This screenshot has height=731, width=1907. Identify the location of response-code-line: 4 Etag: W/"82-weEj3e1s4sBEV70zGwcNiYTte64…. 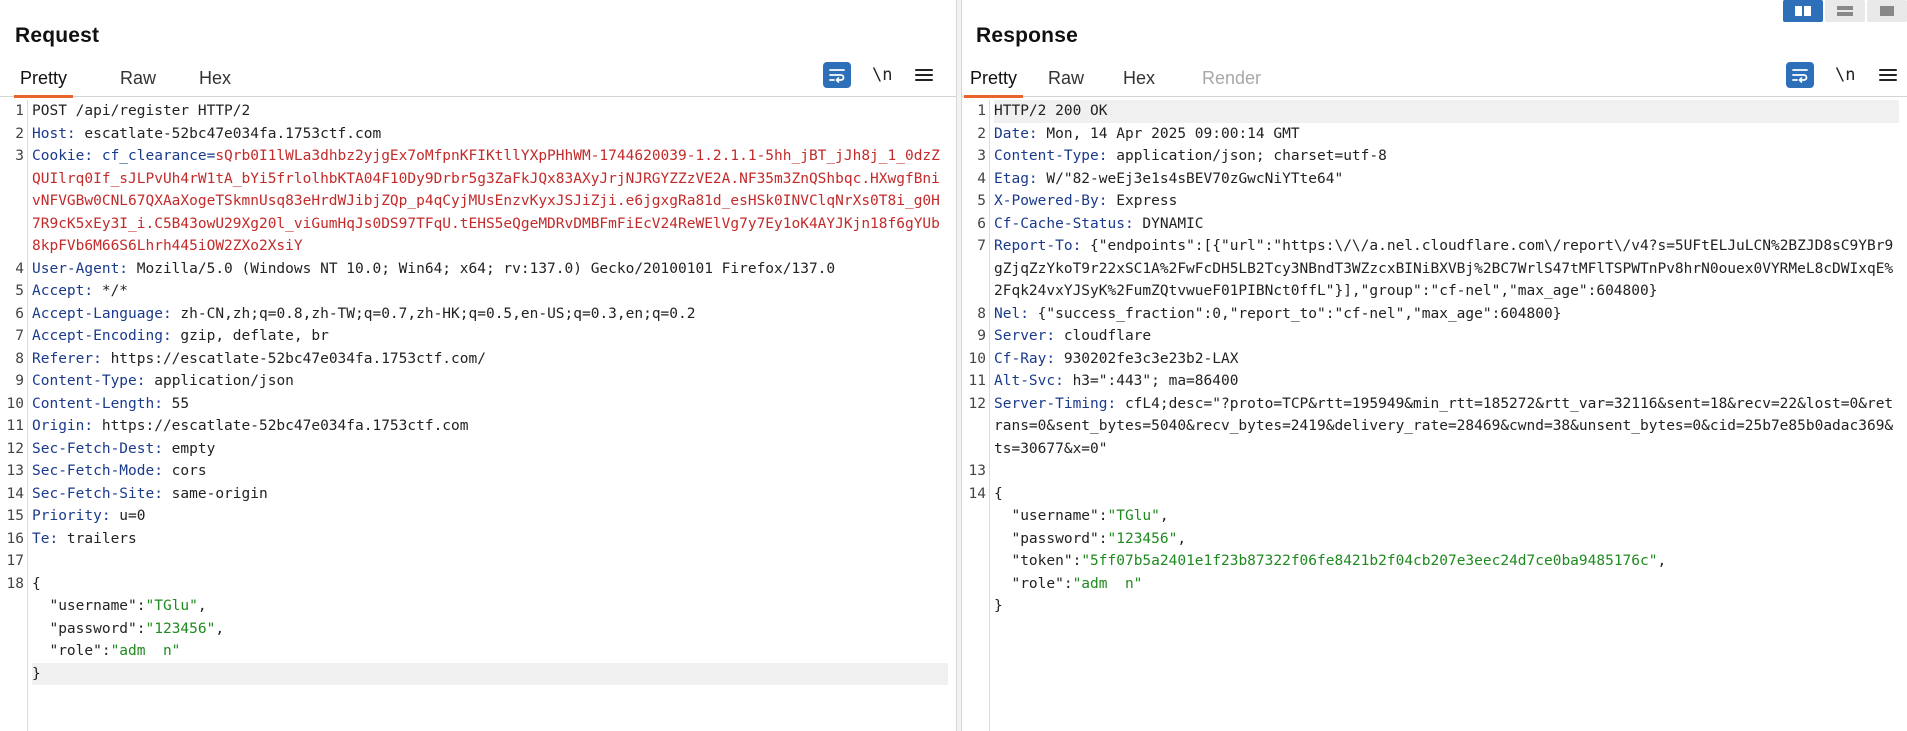
(1438, 179).